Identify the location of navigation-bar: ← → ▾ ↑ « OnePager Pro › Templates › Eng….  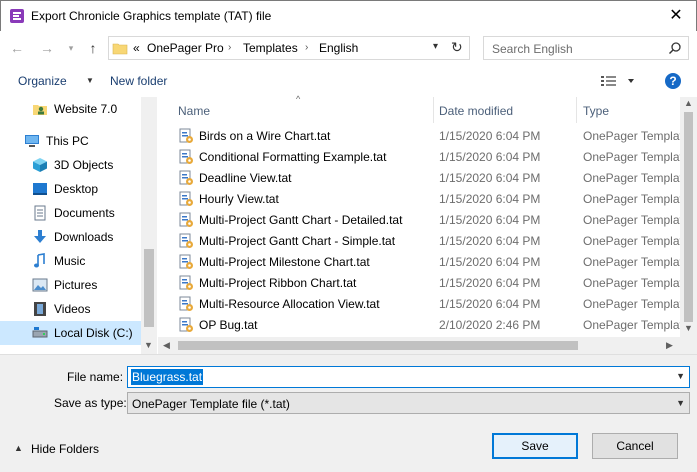
(348, 48).